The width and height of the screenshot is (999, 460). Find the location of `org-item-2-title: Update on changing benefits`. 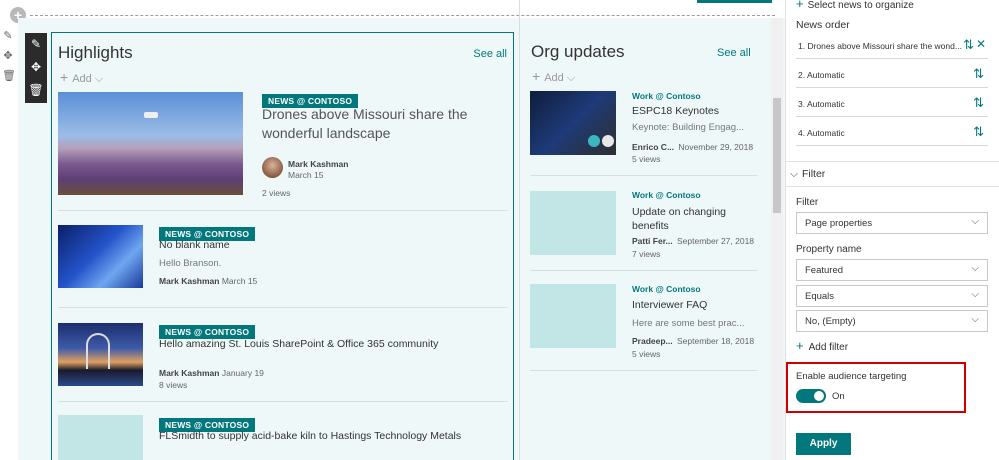

org-item-2-title: Update on changing benefits is located at coordinates (692, 219).